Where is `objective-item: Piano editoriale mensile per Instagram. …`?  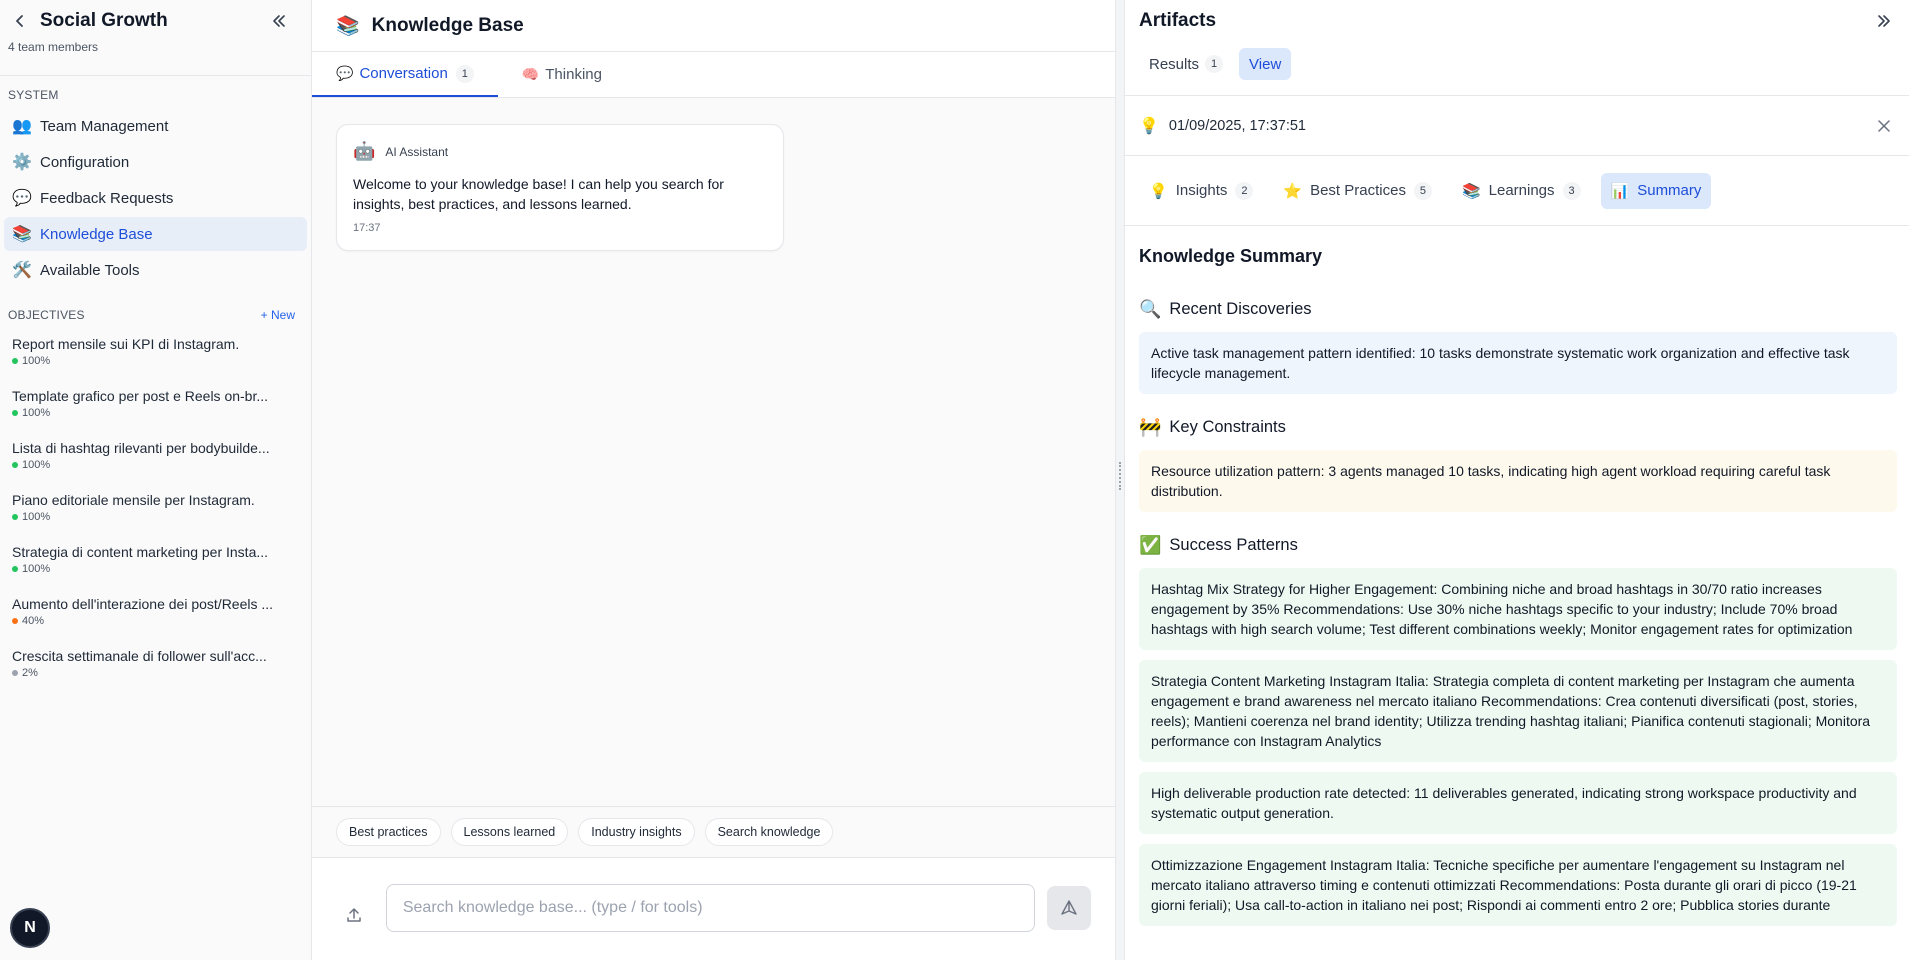 objective-item: Piano editoriale mensile per Instagram. … is located at coordinates (155, 511).